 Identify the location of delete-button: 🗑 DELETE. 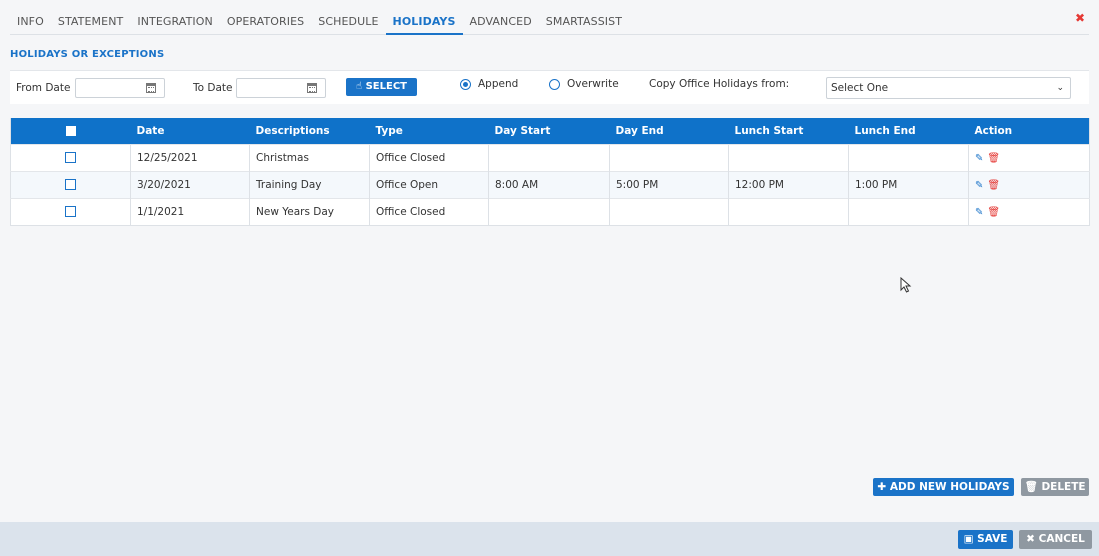
(1055, 487).